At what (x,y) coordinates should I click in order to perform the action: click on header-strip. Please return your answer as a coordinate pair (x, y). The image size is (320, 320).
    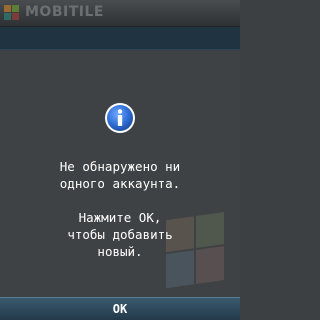
    Looking at the image, I should click on (120, 38).